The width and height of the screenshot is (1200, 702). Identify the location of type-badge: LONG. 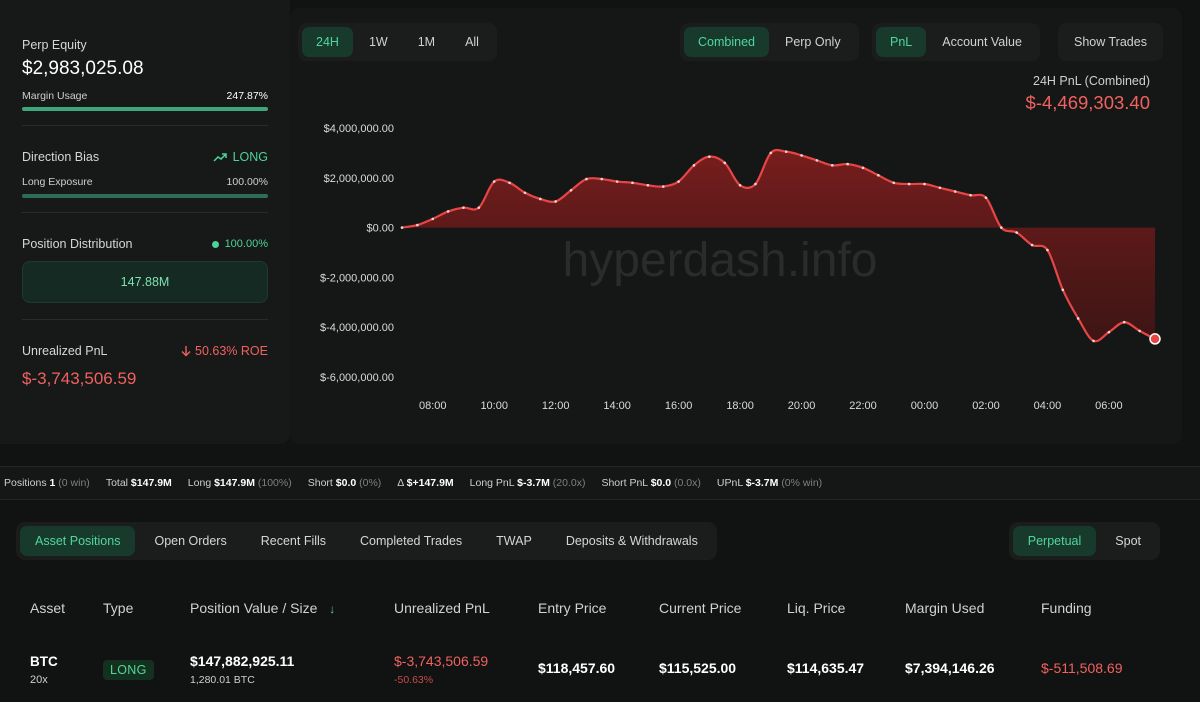
(128, 670).